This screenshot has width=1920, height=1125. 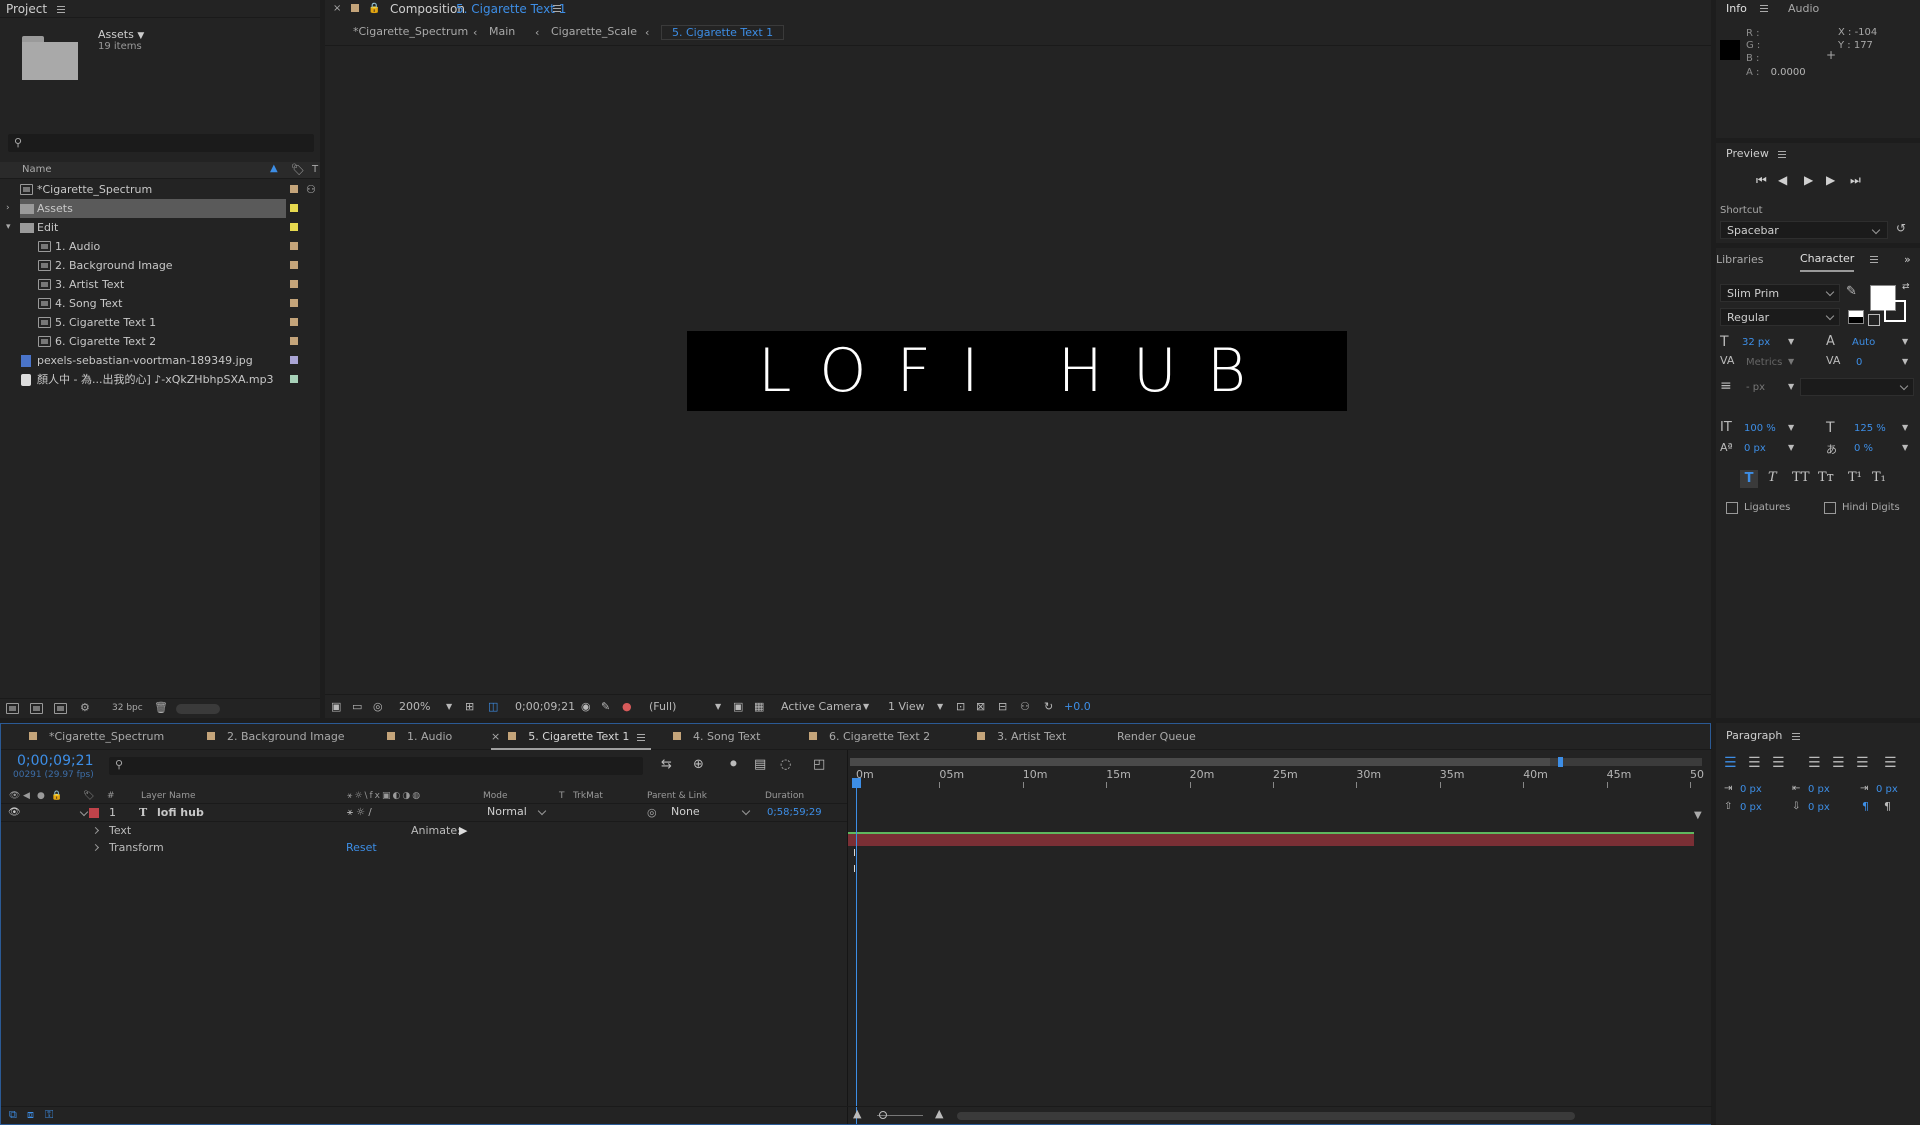 I want to click on work-area-end-handle, so click(x=1560, y=762).